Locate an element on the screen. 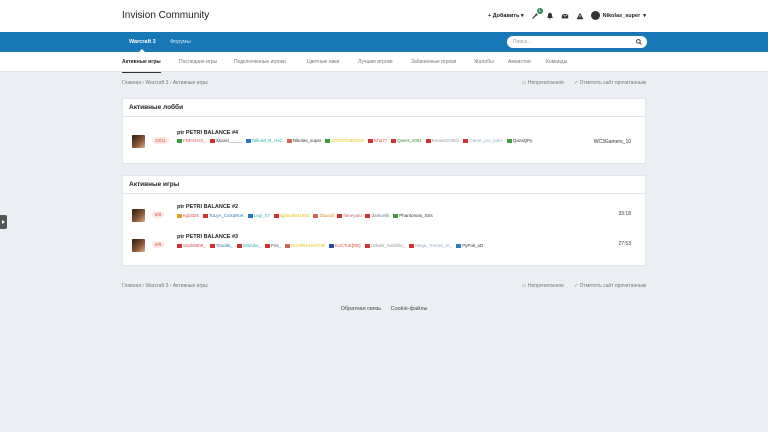 This screenshot has width=768, height=432. player-name: KoCTuK[RB] is located at coordinates (344, 246).